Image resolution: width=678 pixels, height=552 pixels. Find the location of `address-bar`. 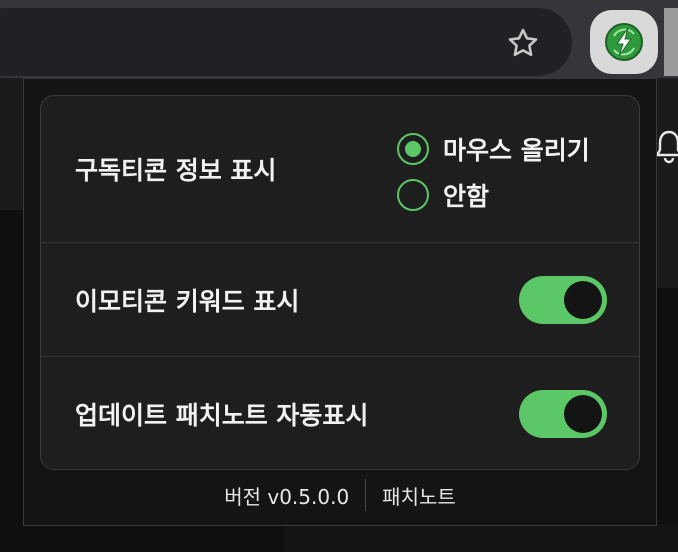

address-bar is located at coordinates (286, 42).